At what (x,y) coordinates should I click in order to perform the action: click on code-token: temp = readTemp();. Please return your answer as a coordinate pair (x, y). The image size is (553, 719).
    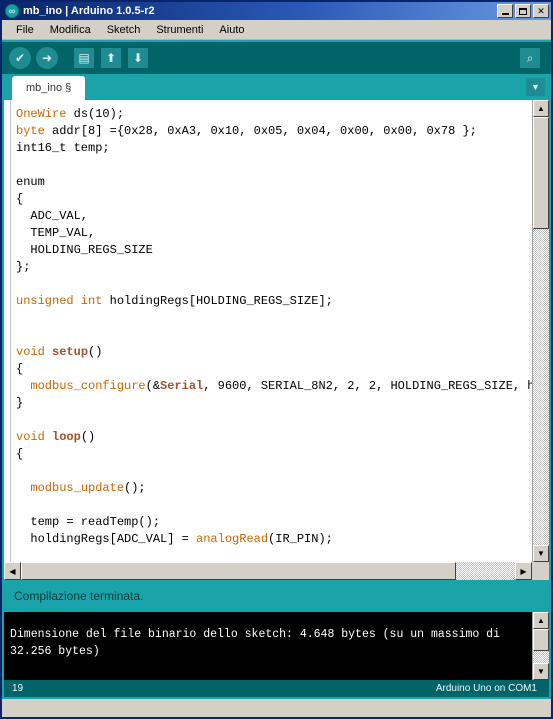
    Looking at the image, I should click on (88, 522).